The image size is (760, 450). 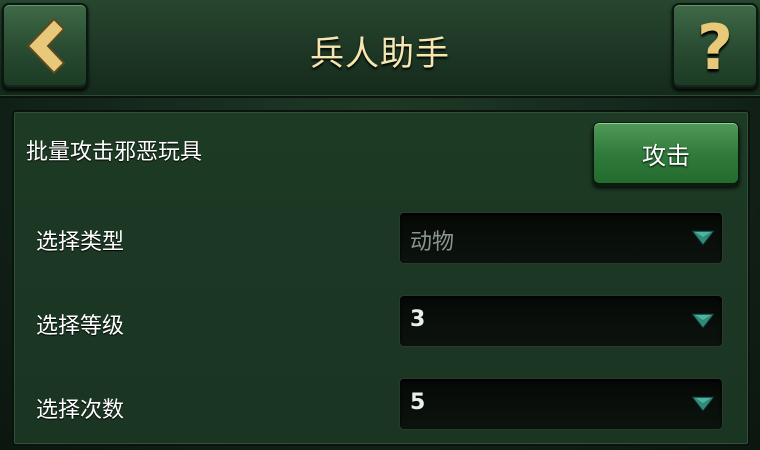 I want to click on type-dropdown-value: 动物, so click(x=432, y=242).